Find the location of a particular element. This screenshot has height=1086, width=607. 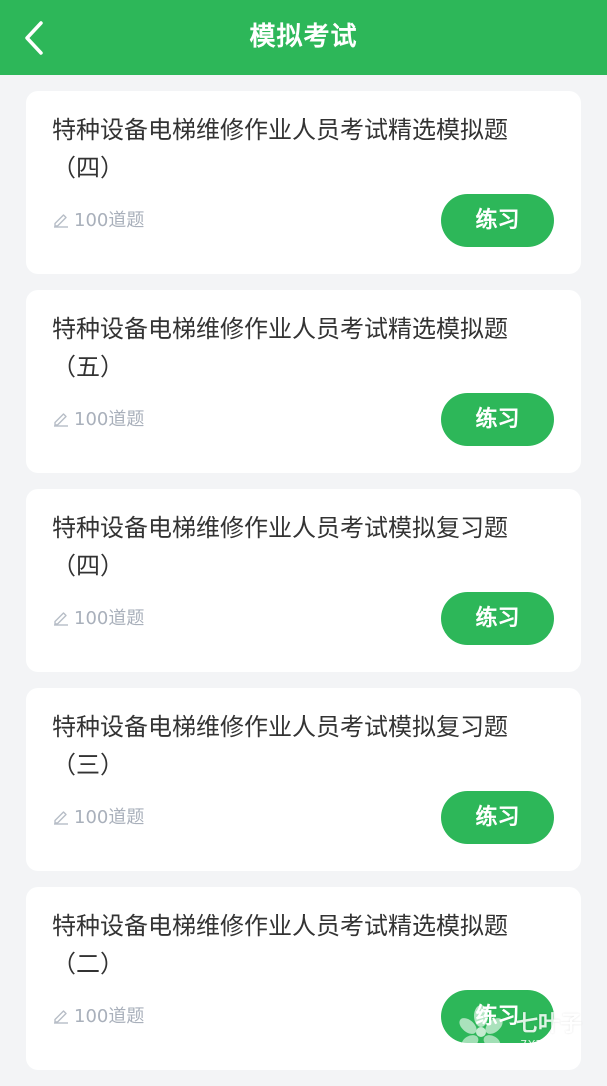

watermark: 七叶子 7YZ.COM is located at coordinates (527, 1031).